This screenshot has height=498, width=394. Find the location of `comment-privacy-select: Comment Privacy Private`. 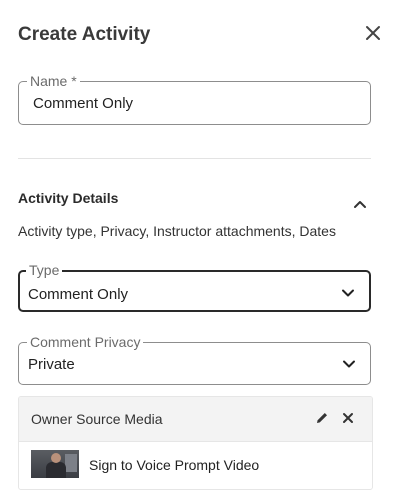

comment-privacy-select: Comment Privacy Private is located at coordinates (194, 359).